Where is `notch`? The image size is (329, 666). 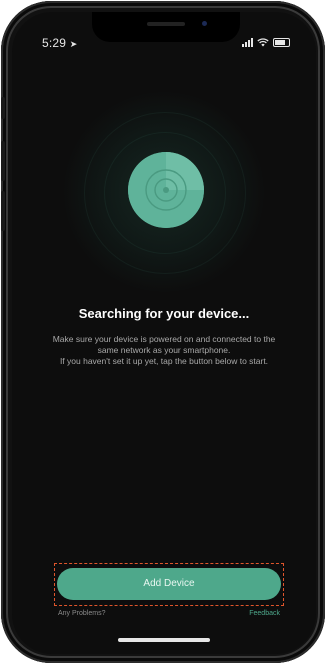
notch is located at coordinates (166, 27).